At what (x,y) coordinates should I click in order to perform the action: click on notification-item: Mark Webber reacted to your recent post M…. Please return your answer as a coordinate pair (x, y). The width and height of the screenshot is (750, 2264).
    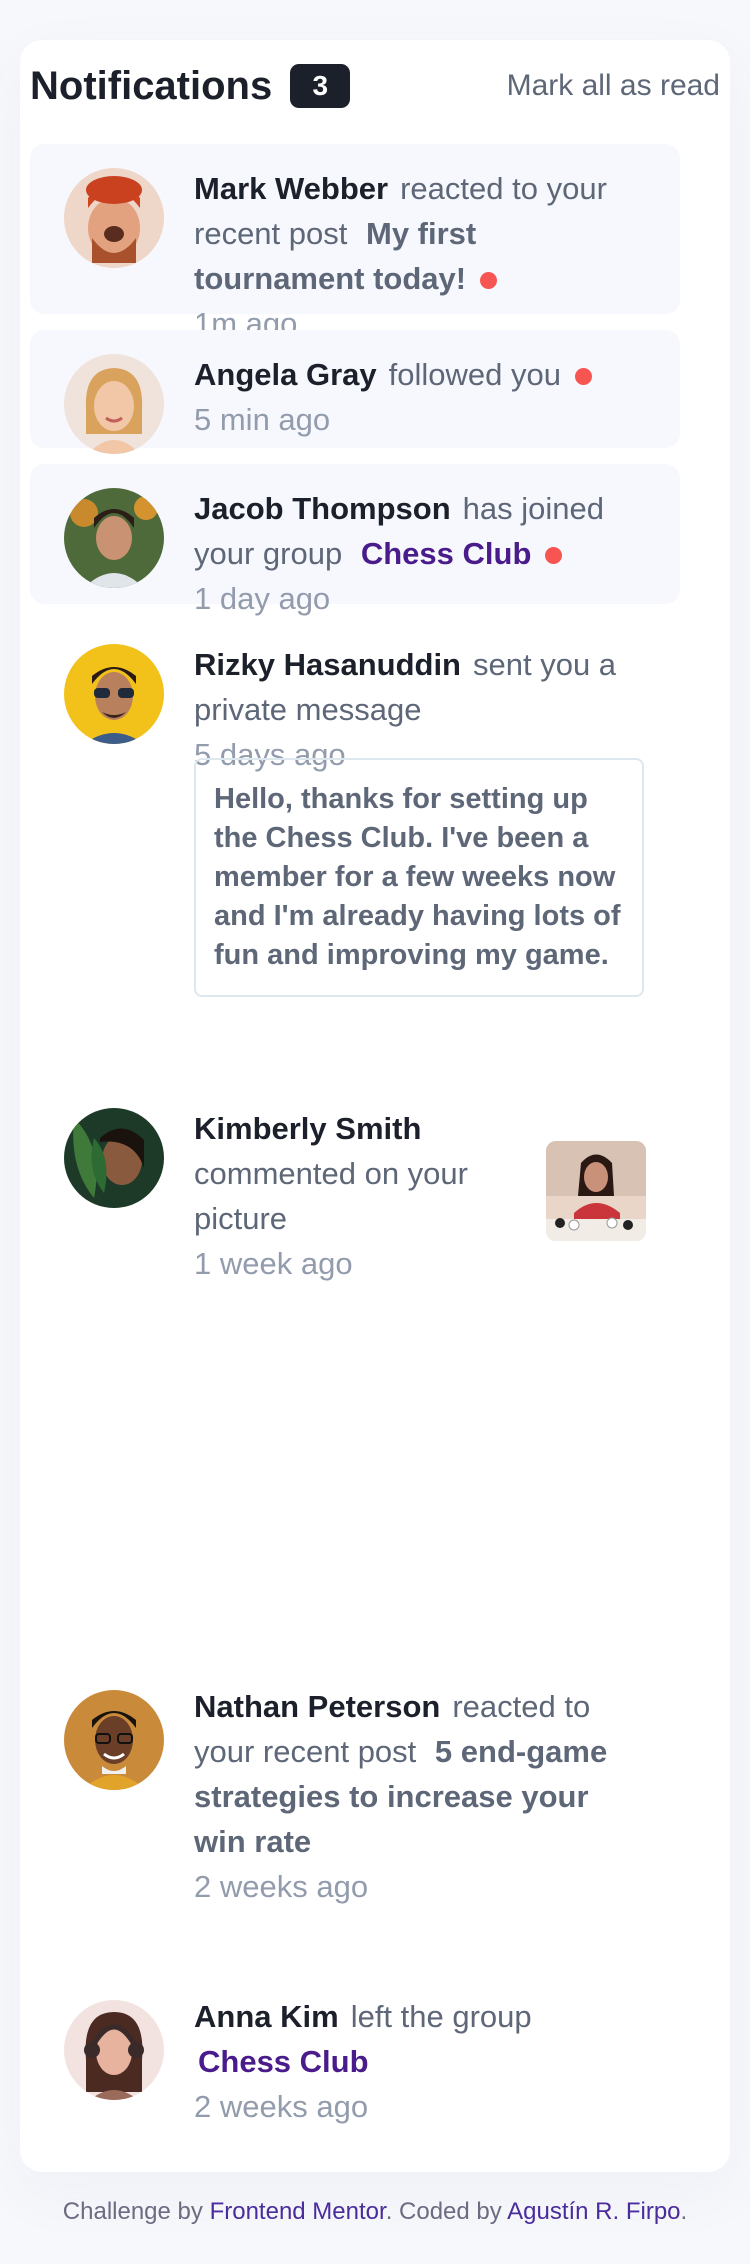
    Looking at the image, I should click on (355, 242).